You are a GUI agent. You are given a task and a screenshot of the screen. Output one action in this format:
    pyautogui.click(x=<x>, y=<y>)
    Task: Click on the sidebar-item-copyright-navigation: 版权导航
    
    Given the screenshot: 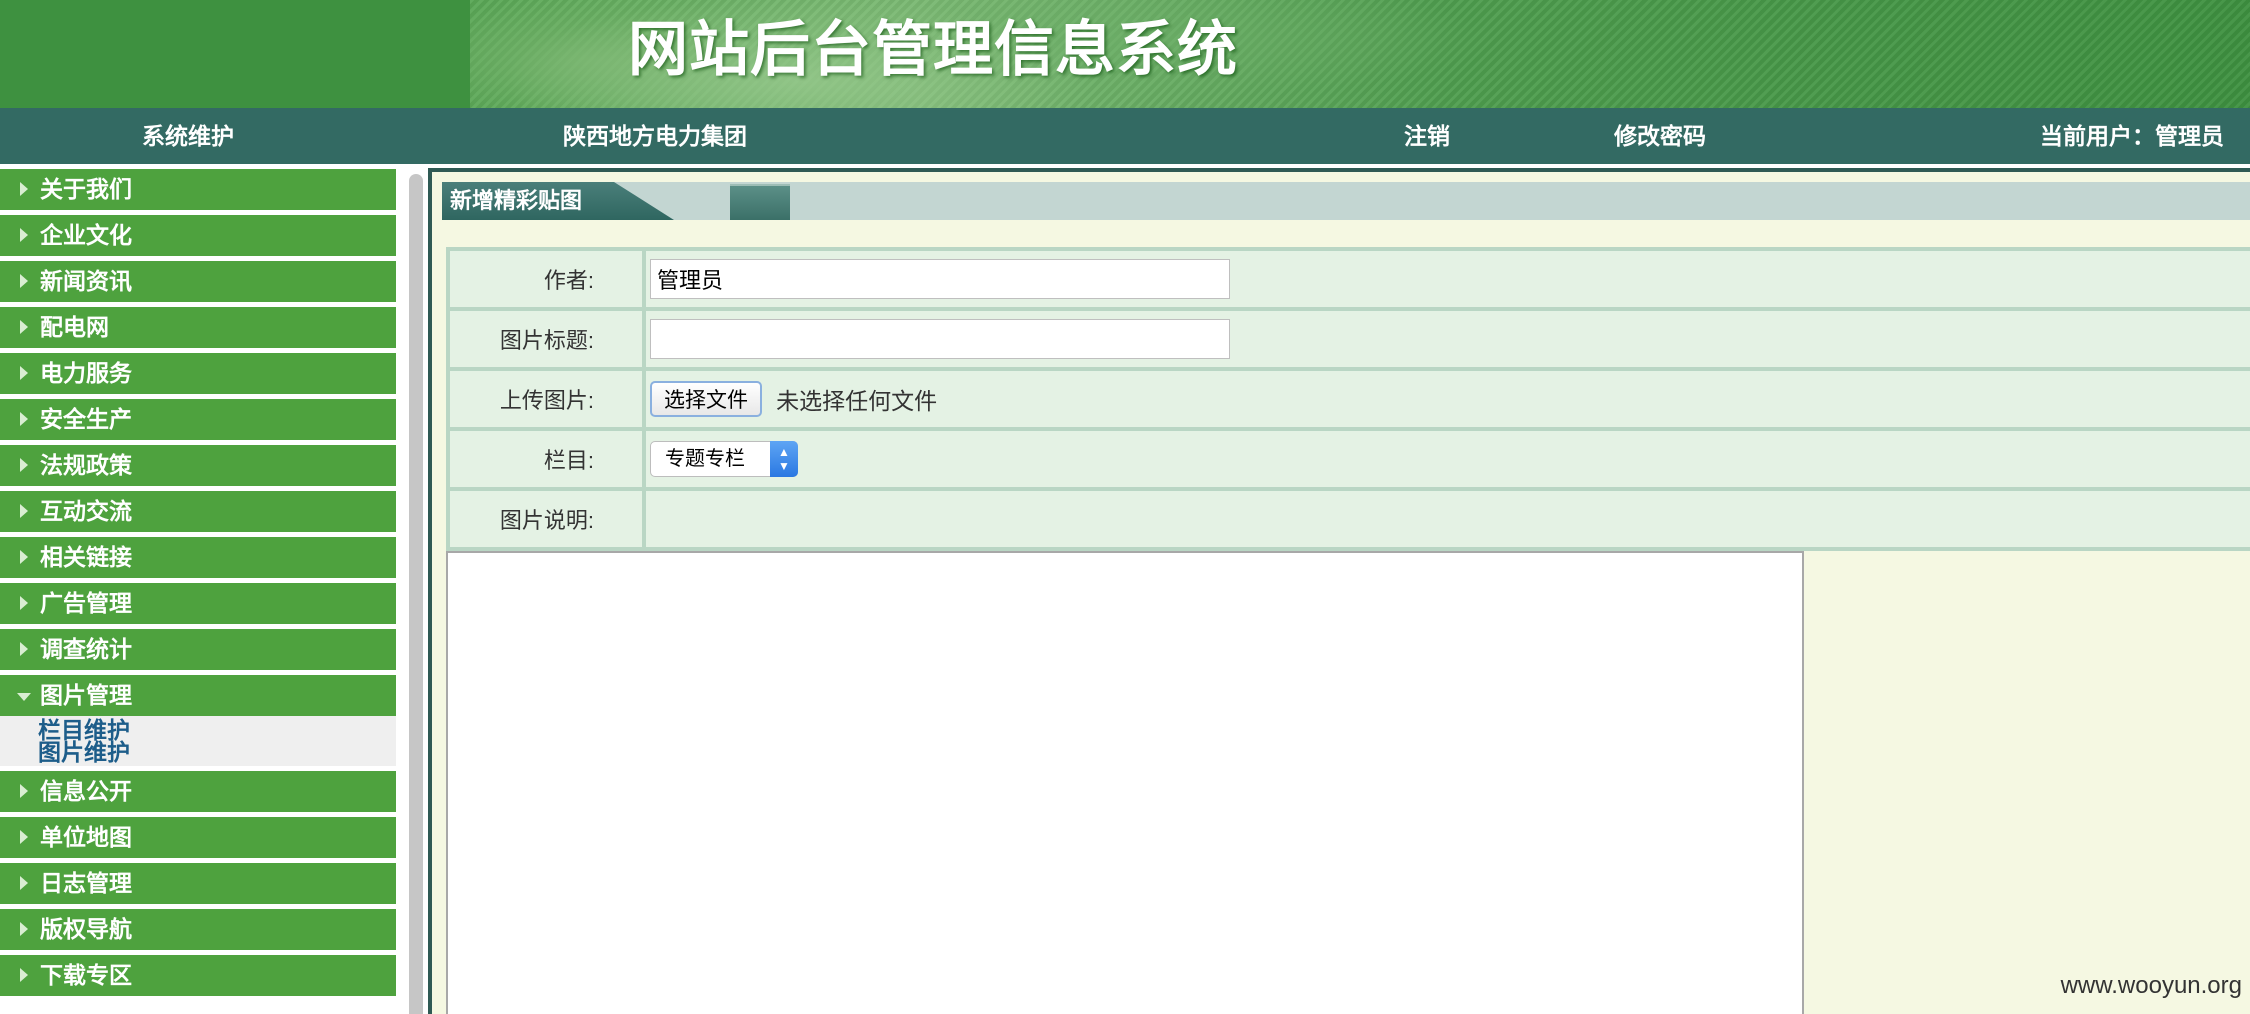 What is the action you would take?
    pyautogui.click(x=198, y=927)
    